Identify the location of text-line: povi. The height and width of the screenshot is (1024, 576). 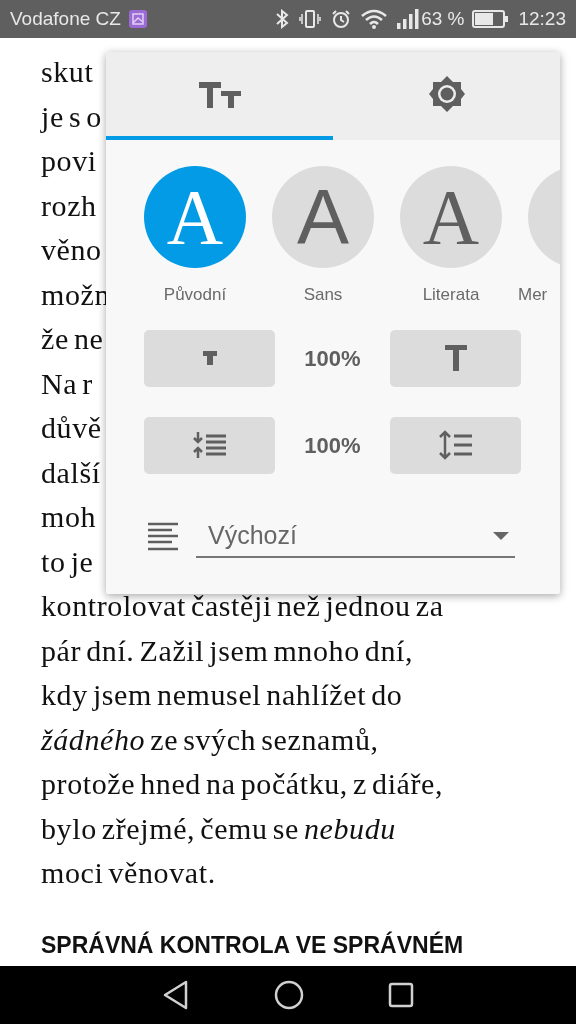
(69, 161).